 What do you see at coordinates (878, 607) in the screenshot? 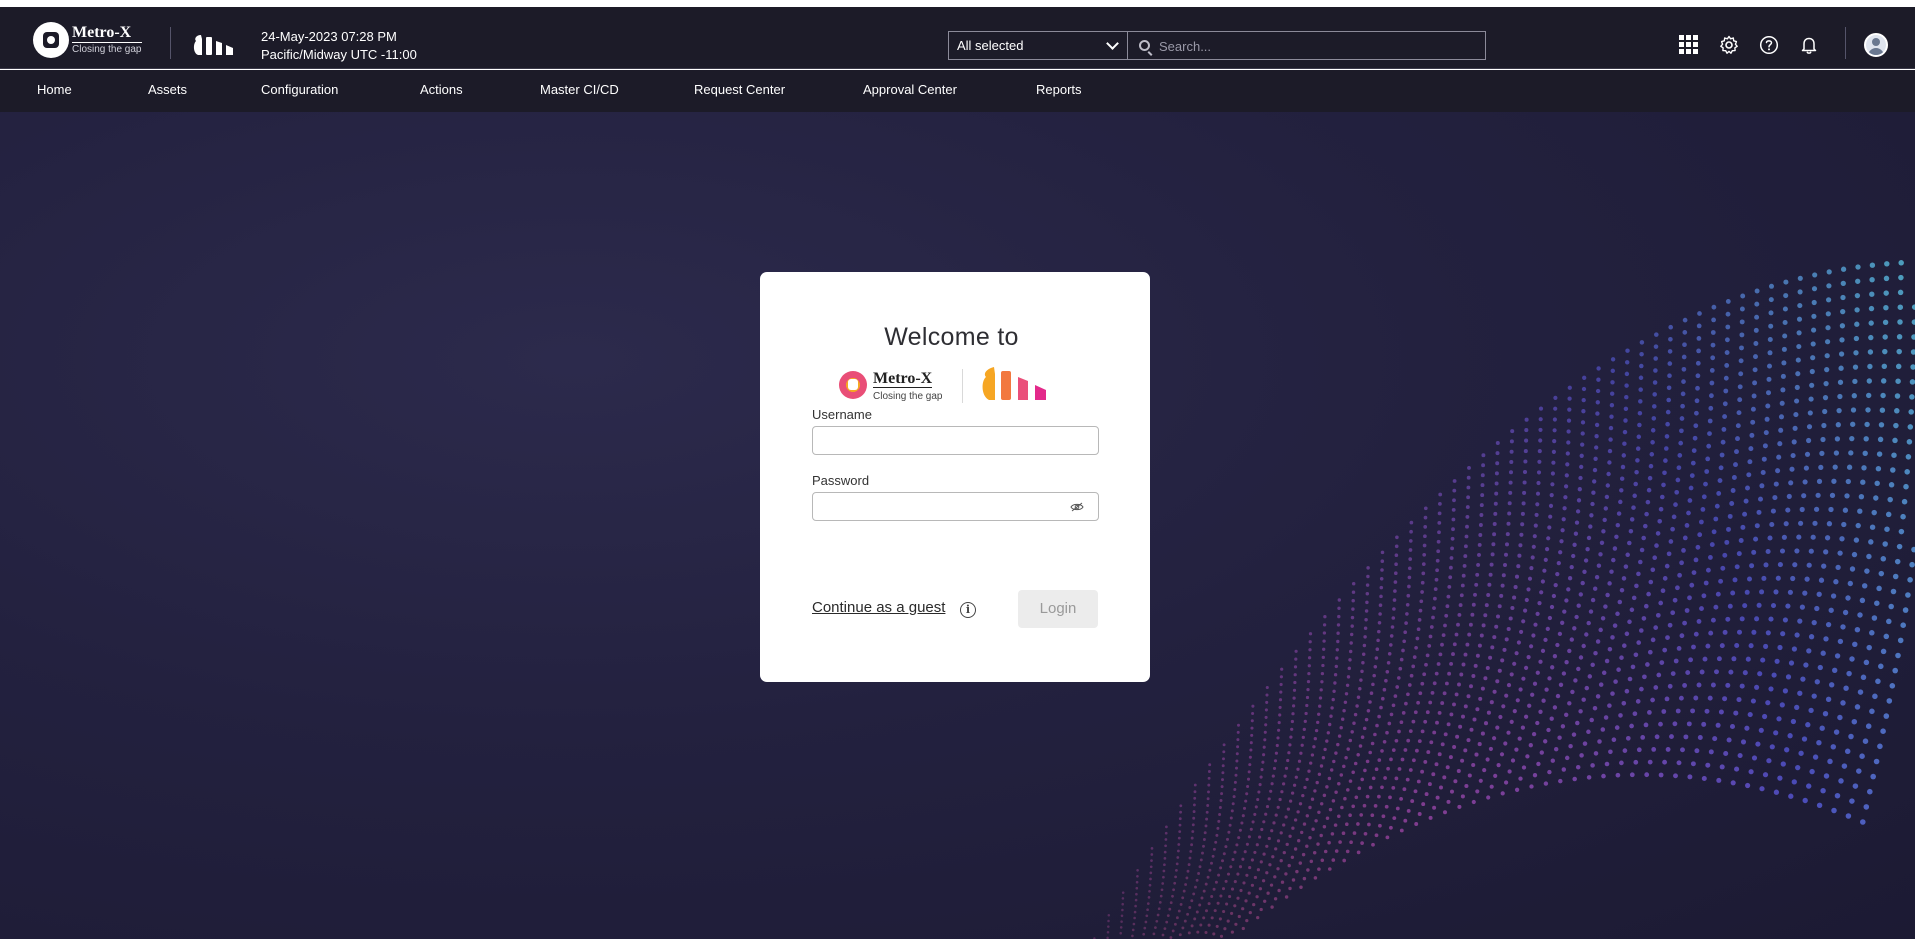
I see `continue-as-guest-link: Continue as a guest` at bounding box center [878, 607].